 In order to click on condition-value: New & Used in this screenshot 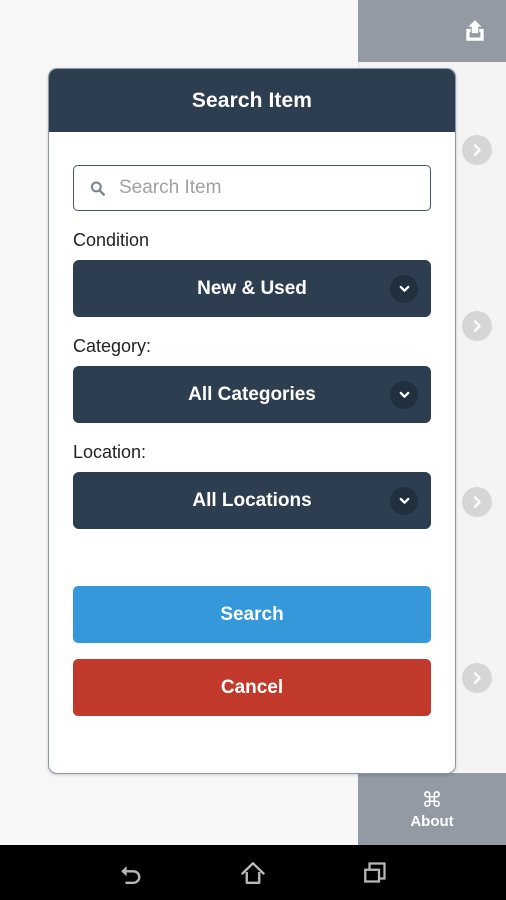, I will do `click(252, 288)`.